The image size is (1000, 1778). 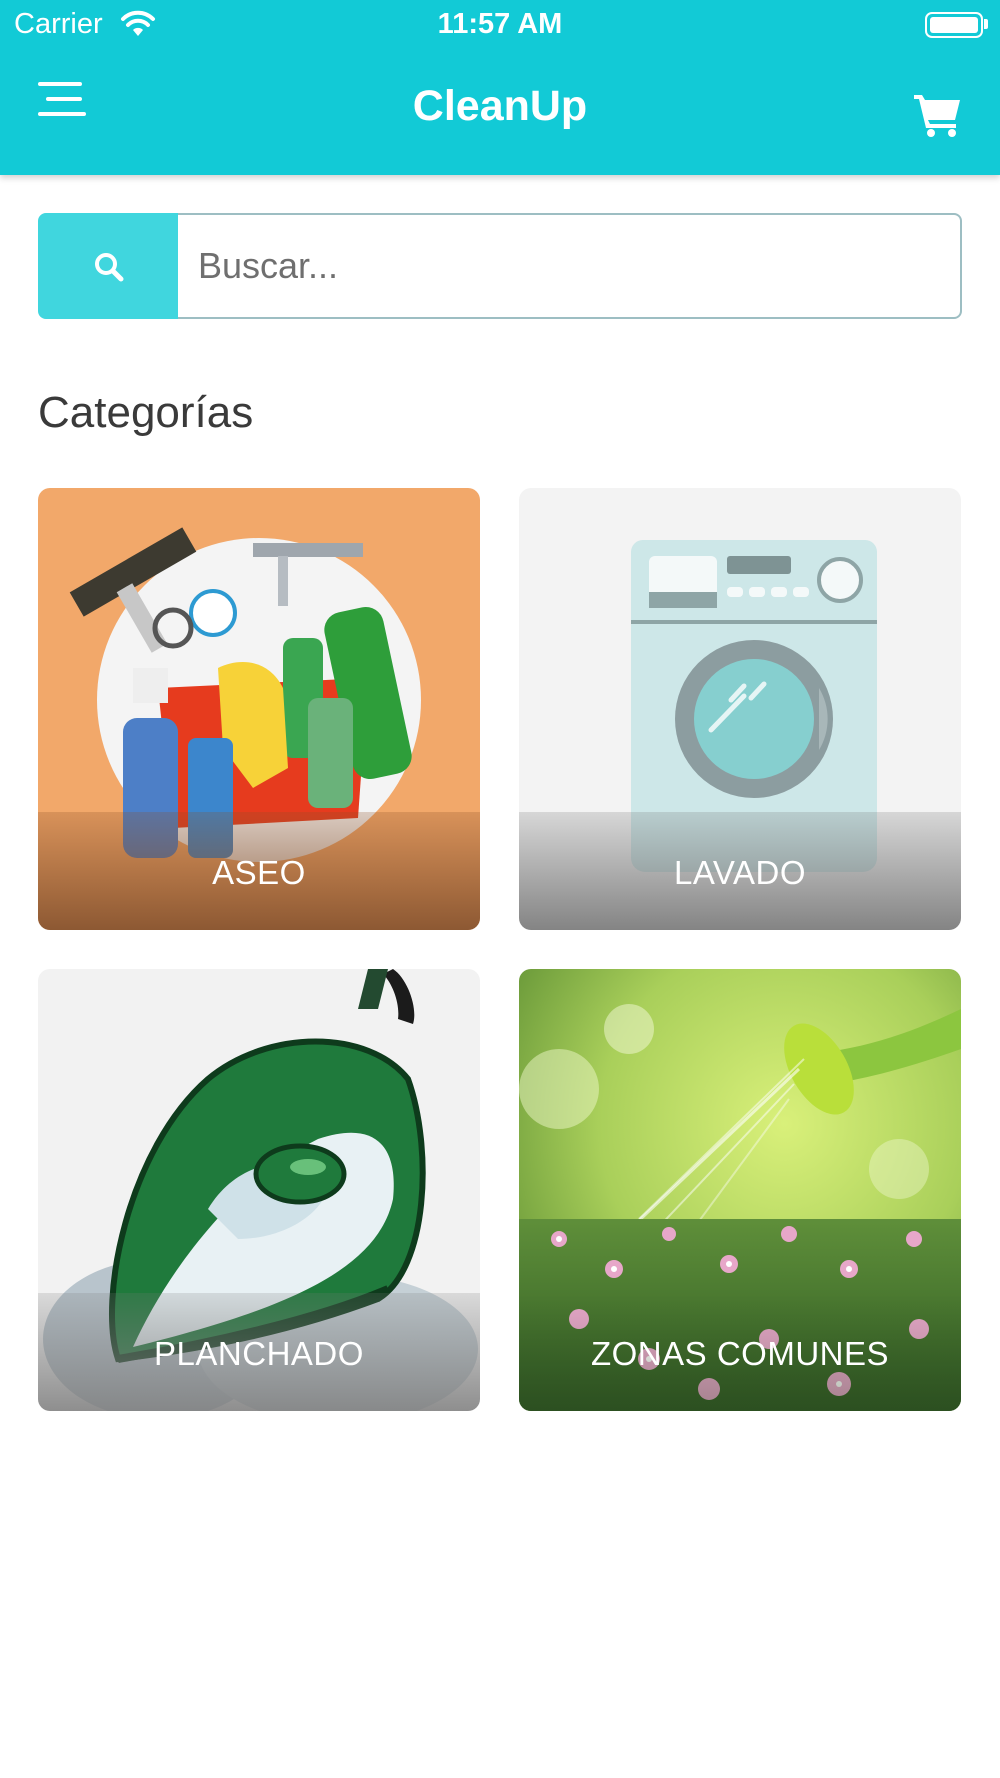 I want to click on battery-icon, so click(x=954, y=25).